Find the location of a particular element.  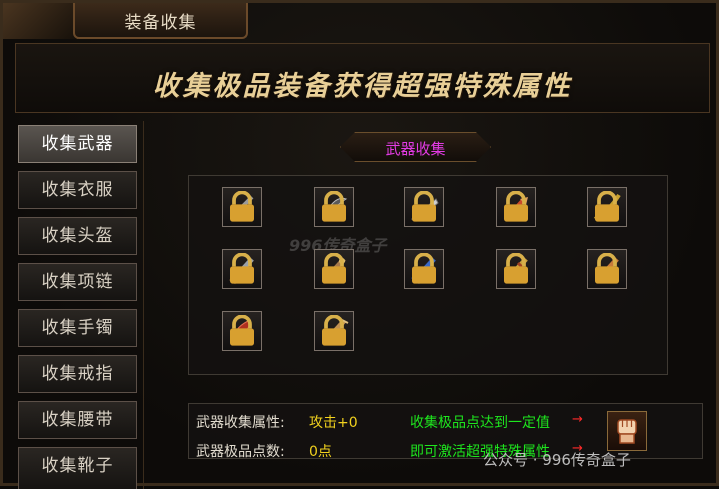

sidebar-item-ring: 收集戒指 is located at coordinates (77, 374).